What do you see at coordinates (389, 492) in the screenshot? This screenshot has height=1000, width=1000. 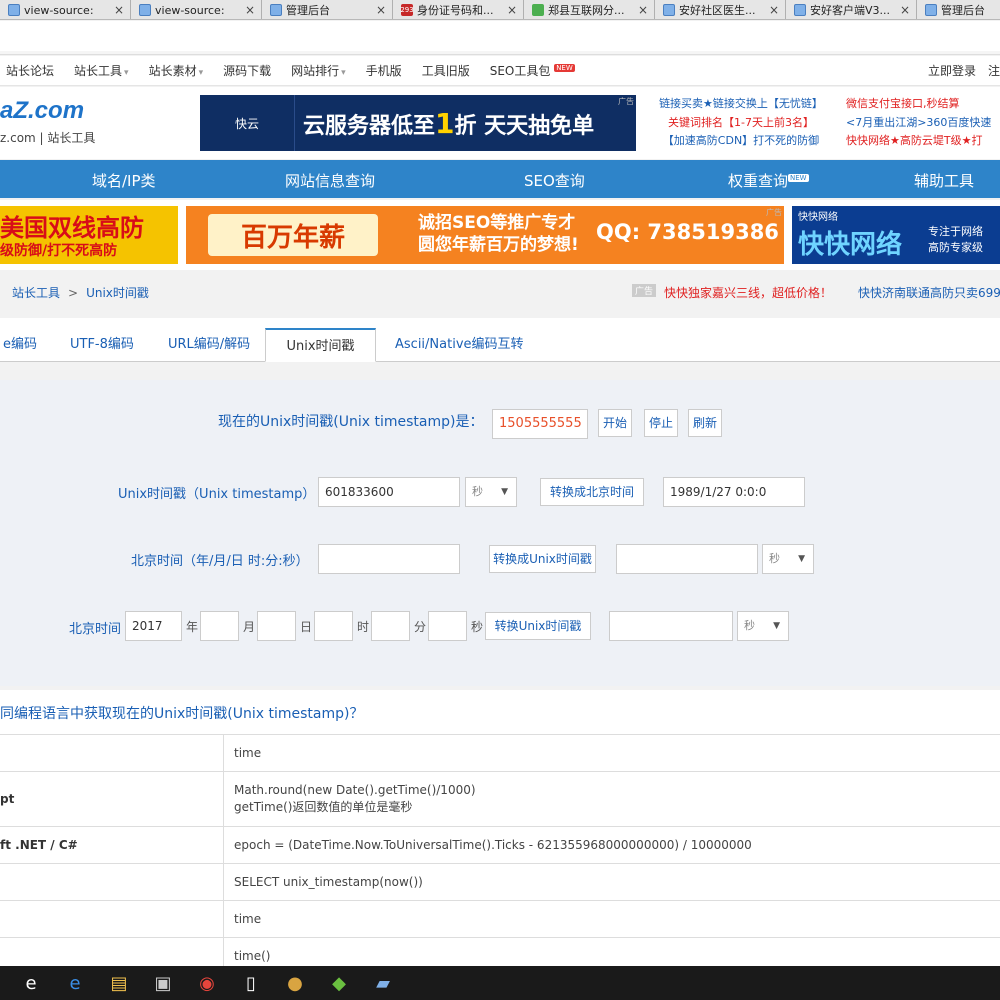 I see `unix-timestamp-input: 601833600` at bounding box center [389, 492].